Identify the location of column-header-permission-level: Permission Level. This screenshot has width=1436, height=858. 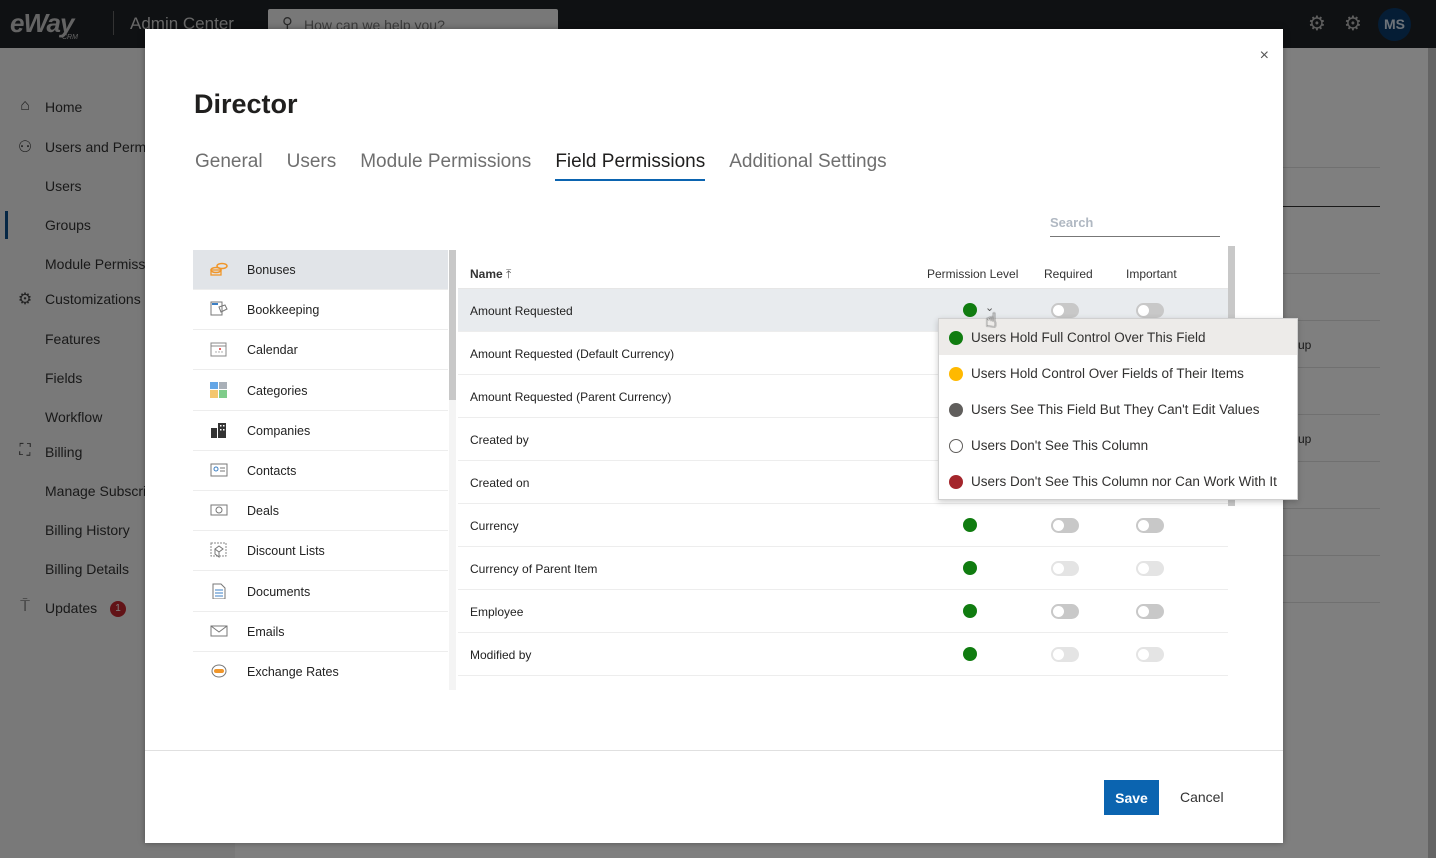
(973, 274).